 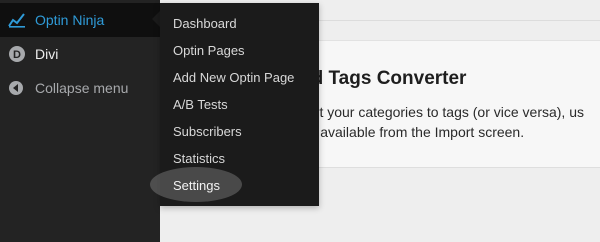 I want to click on submenu-item-optin-pages: Optin Pages, so click(x=243, y=54).